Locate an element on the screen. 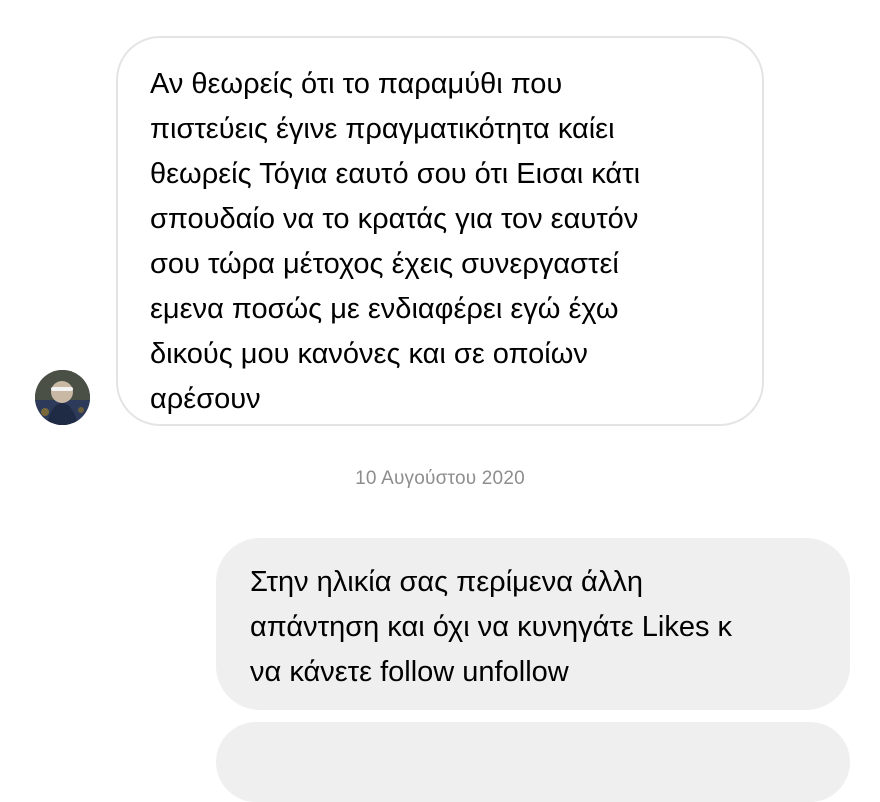 The image size is (880, 802). avatar-image is located at coordinates (62, 397).